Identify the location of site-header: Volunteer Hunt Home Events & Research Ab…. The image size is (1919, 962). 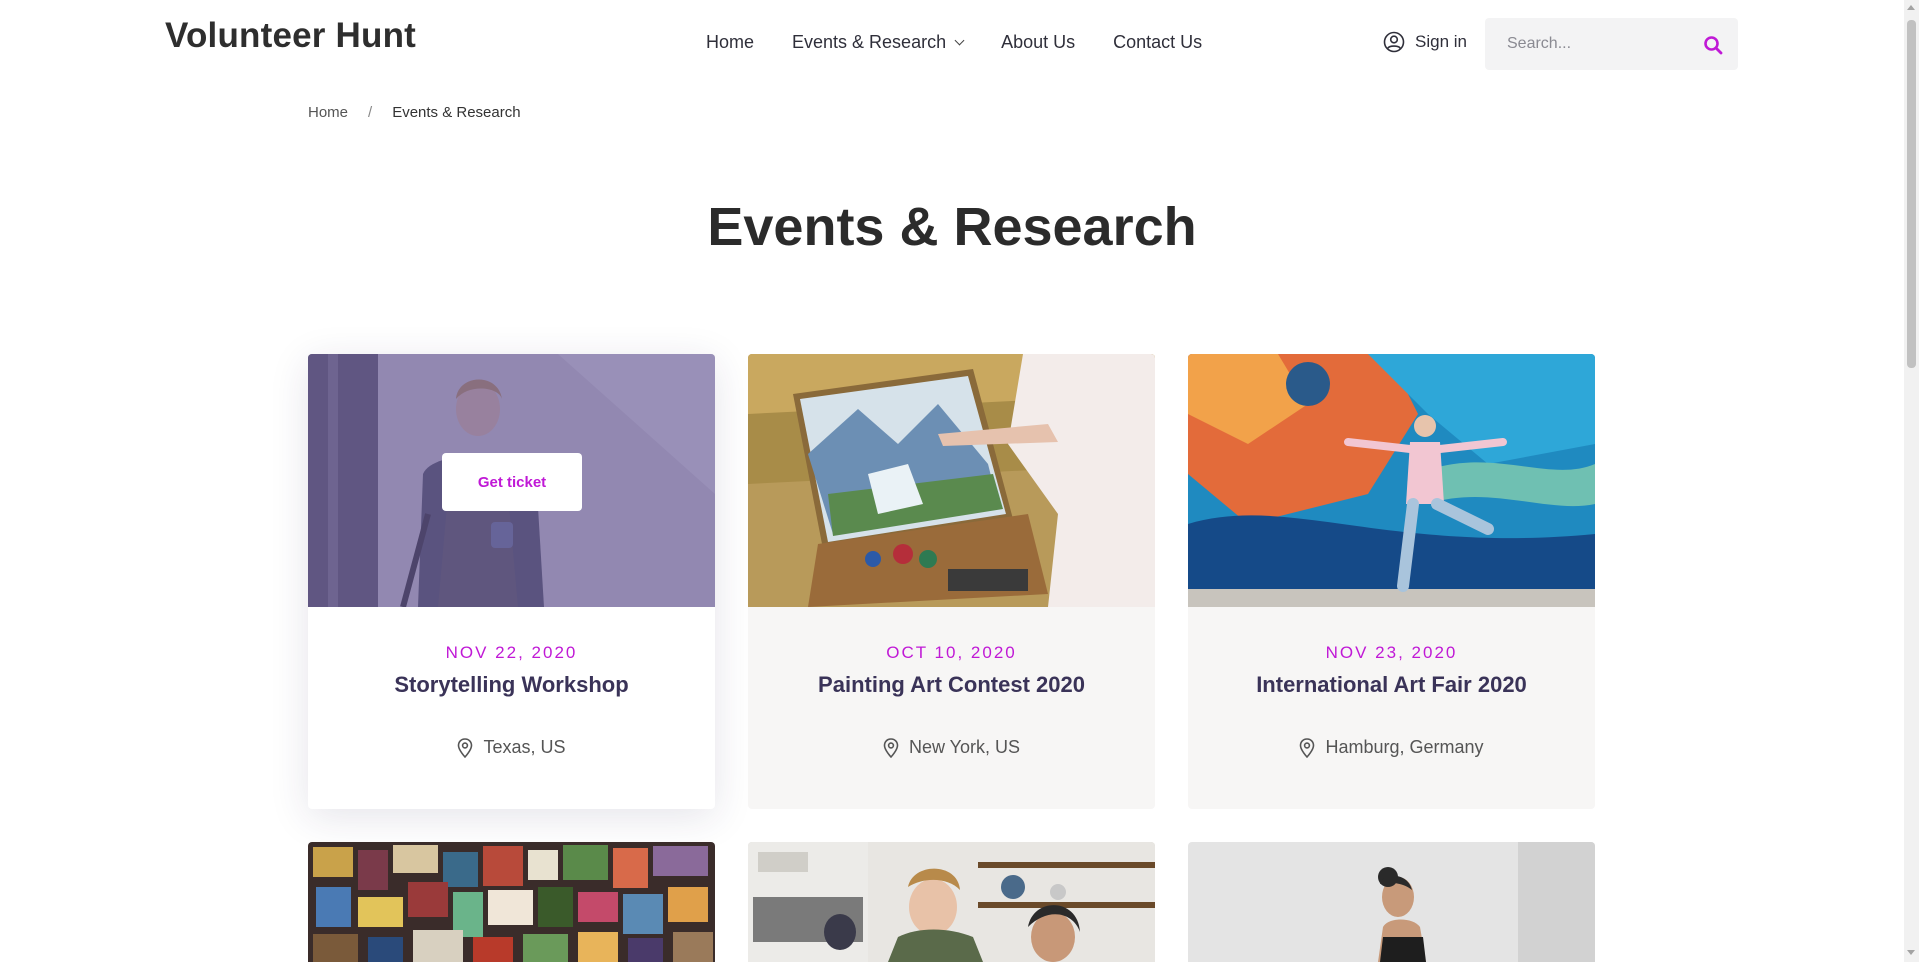
(952, 43).